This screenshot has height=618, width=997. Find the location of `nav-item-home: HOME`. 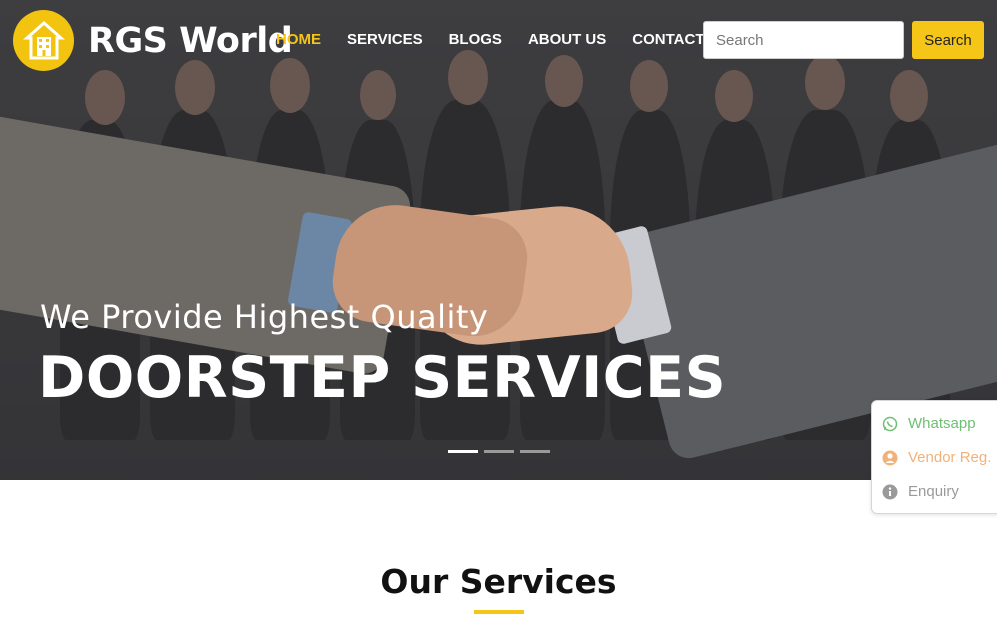

nav-item-home: HOME is located at coordinates (298, 39).